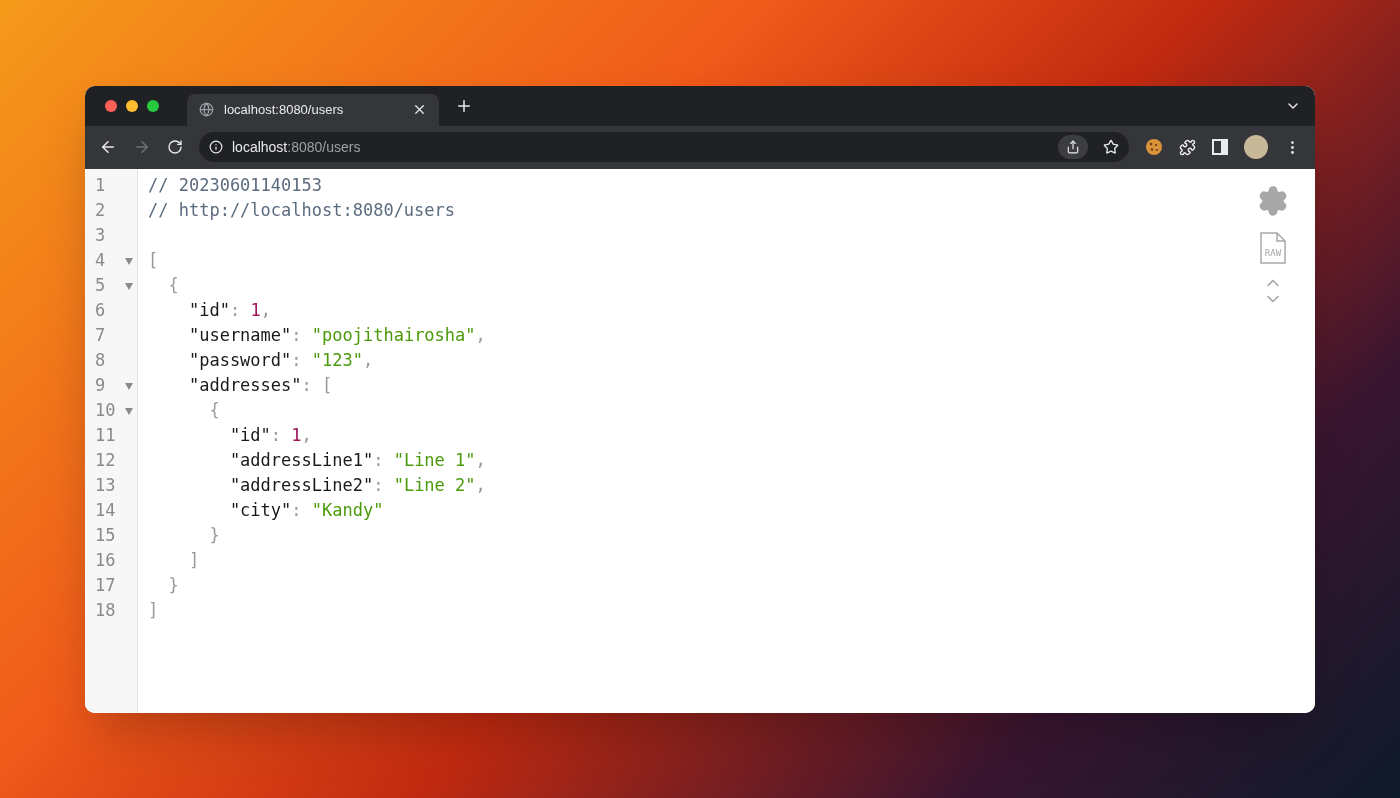 The image size is (1400, 798). Describe the element at coordinates (302, 211) in the screenshot. I see `code-line: // http://localhost:8080/users` at that location.